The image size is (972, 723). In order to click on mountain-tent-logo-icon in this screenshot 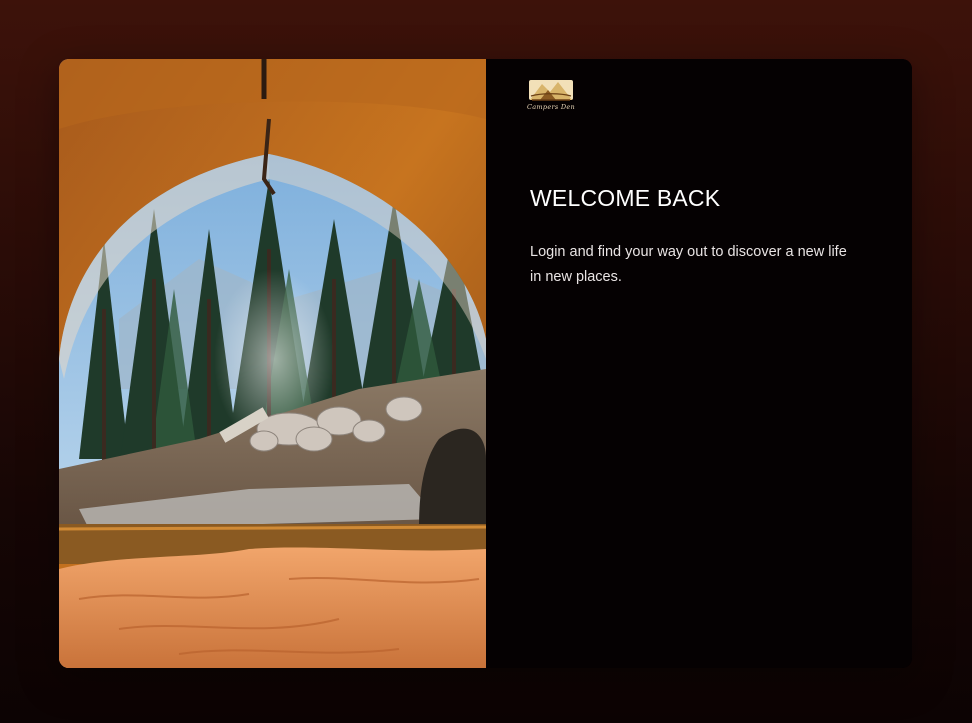, I will do `click(551, 90)`.